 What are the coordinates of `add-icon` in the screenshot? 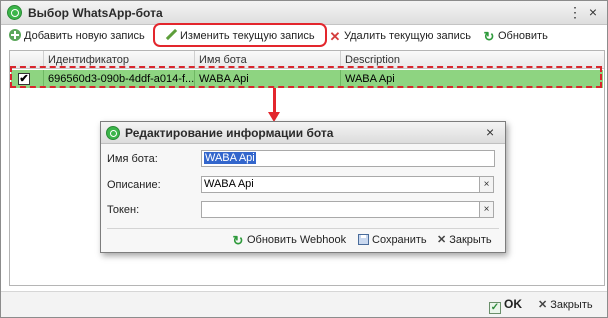 It's located at (15, 35).